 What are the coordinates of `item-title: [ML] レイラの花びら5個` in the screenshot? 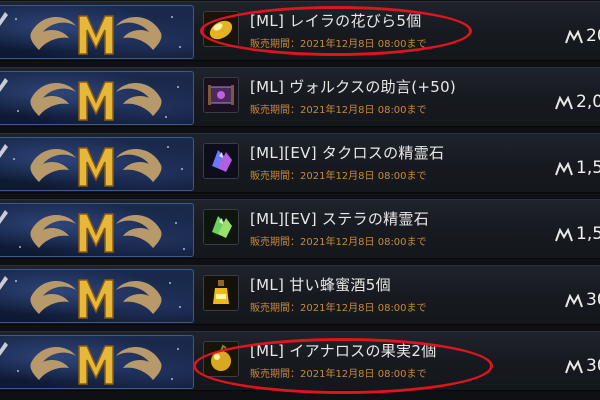 It's located at (336, 21).